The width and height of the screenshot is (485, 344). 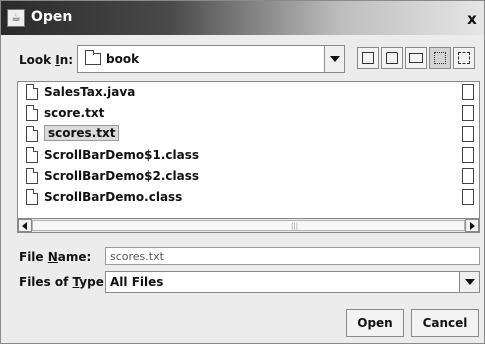 What do you see at coordinates (93, 57) in the screenshot?
I see `folder-icon` at bounding box center [93, 57].